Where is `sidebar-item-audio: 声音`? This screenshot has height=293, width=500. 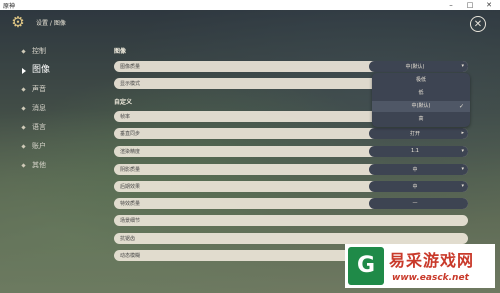 sidebar-item-audio: 声音 is located at coordinates (61, 91).